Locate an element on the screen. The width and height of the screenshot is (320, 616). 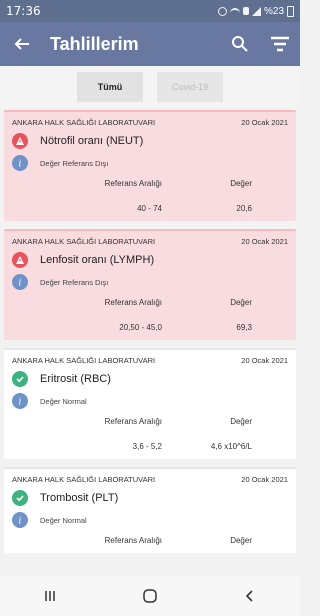
search-button is located at coordinates (240, 44).